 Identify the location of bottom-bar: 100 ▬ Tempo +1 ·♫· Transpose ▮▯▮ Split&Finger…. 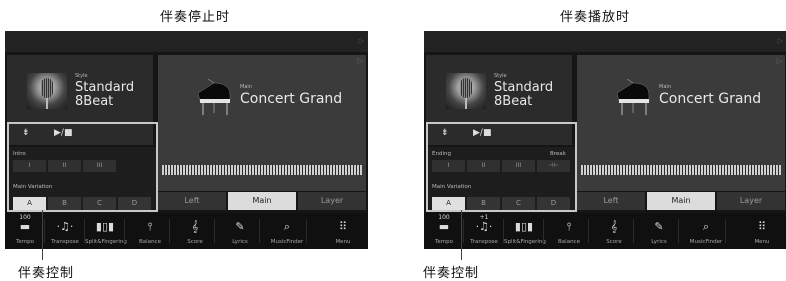
(605, 231).